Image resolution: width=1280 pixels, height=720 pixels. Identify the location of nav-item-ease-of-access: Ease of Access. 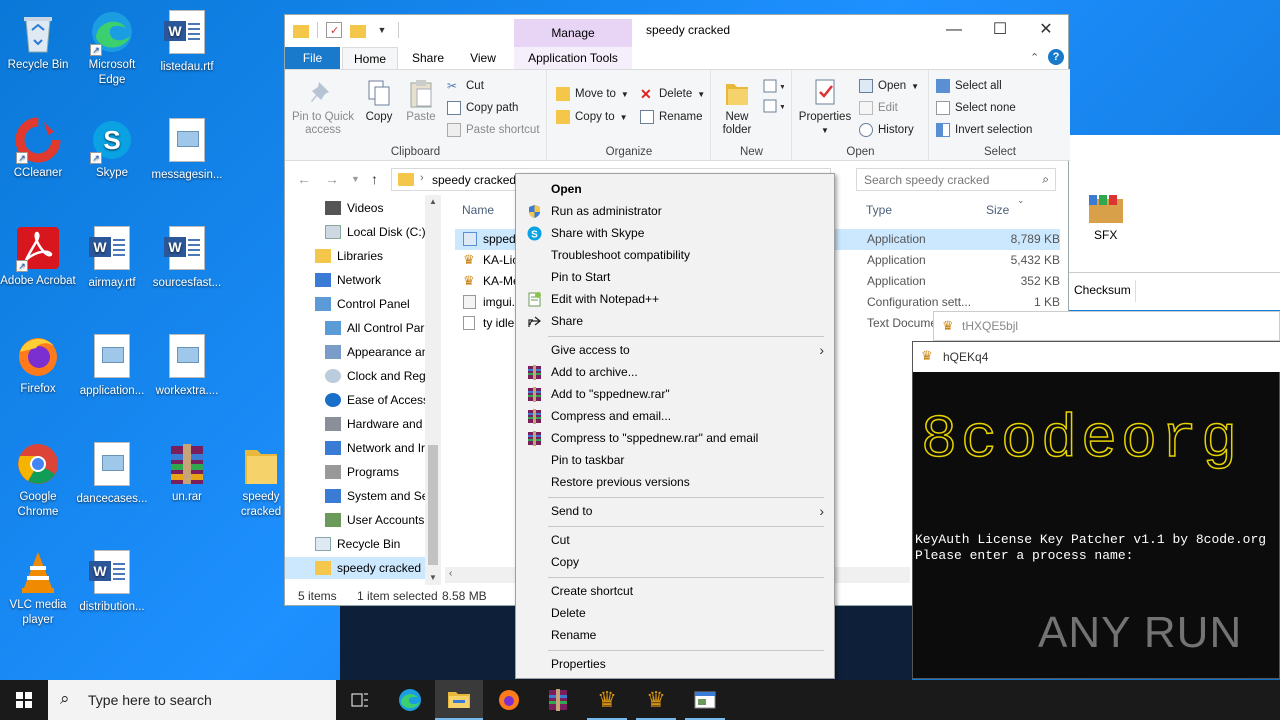
(375, 400).